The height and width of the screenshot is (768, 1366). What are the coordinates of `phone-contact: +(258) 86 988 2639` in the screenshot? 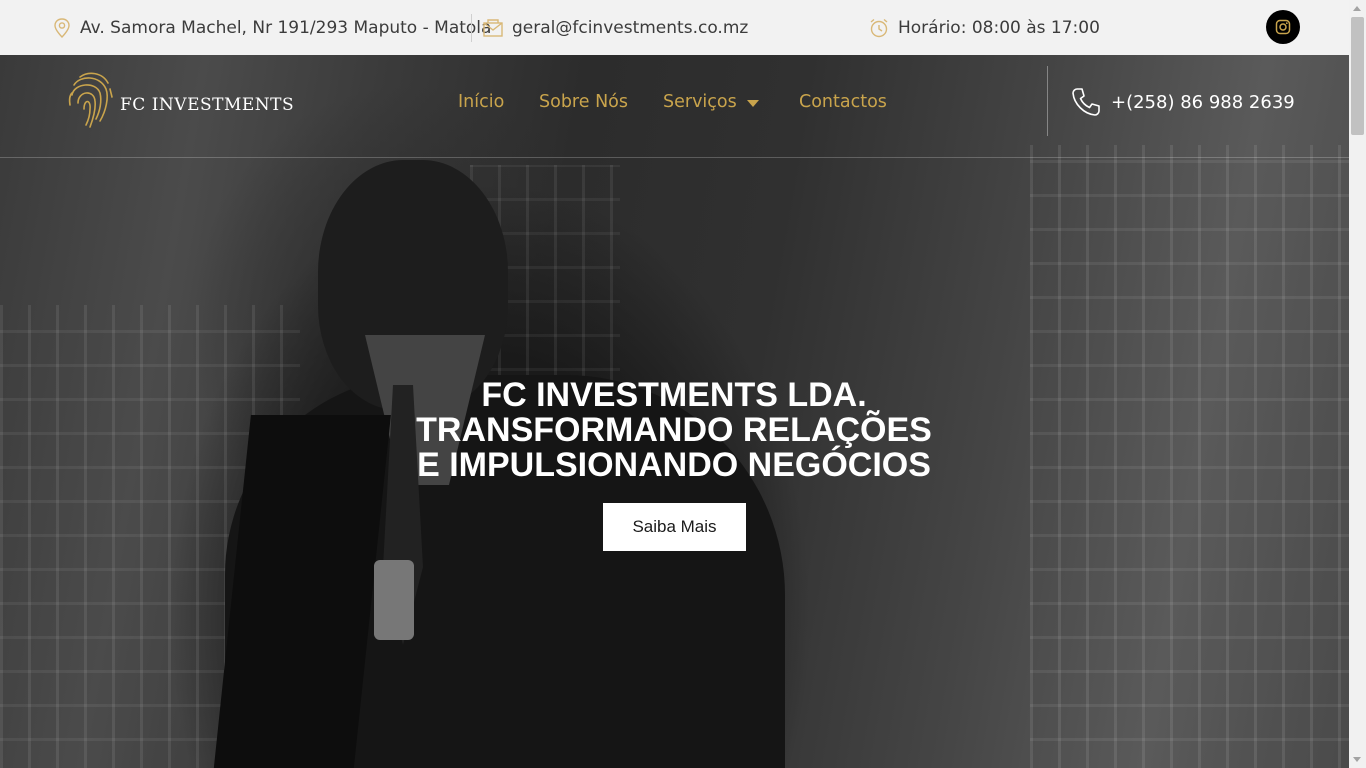 It's located at (1182, 102).